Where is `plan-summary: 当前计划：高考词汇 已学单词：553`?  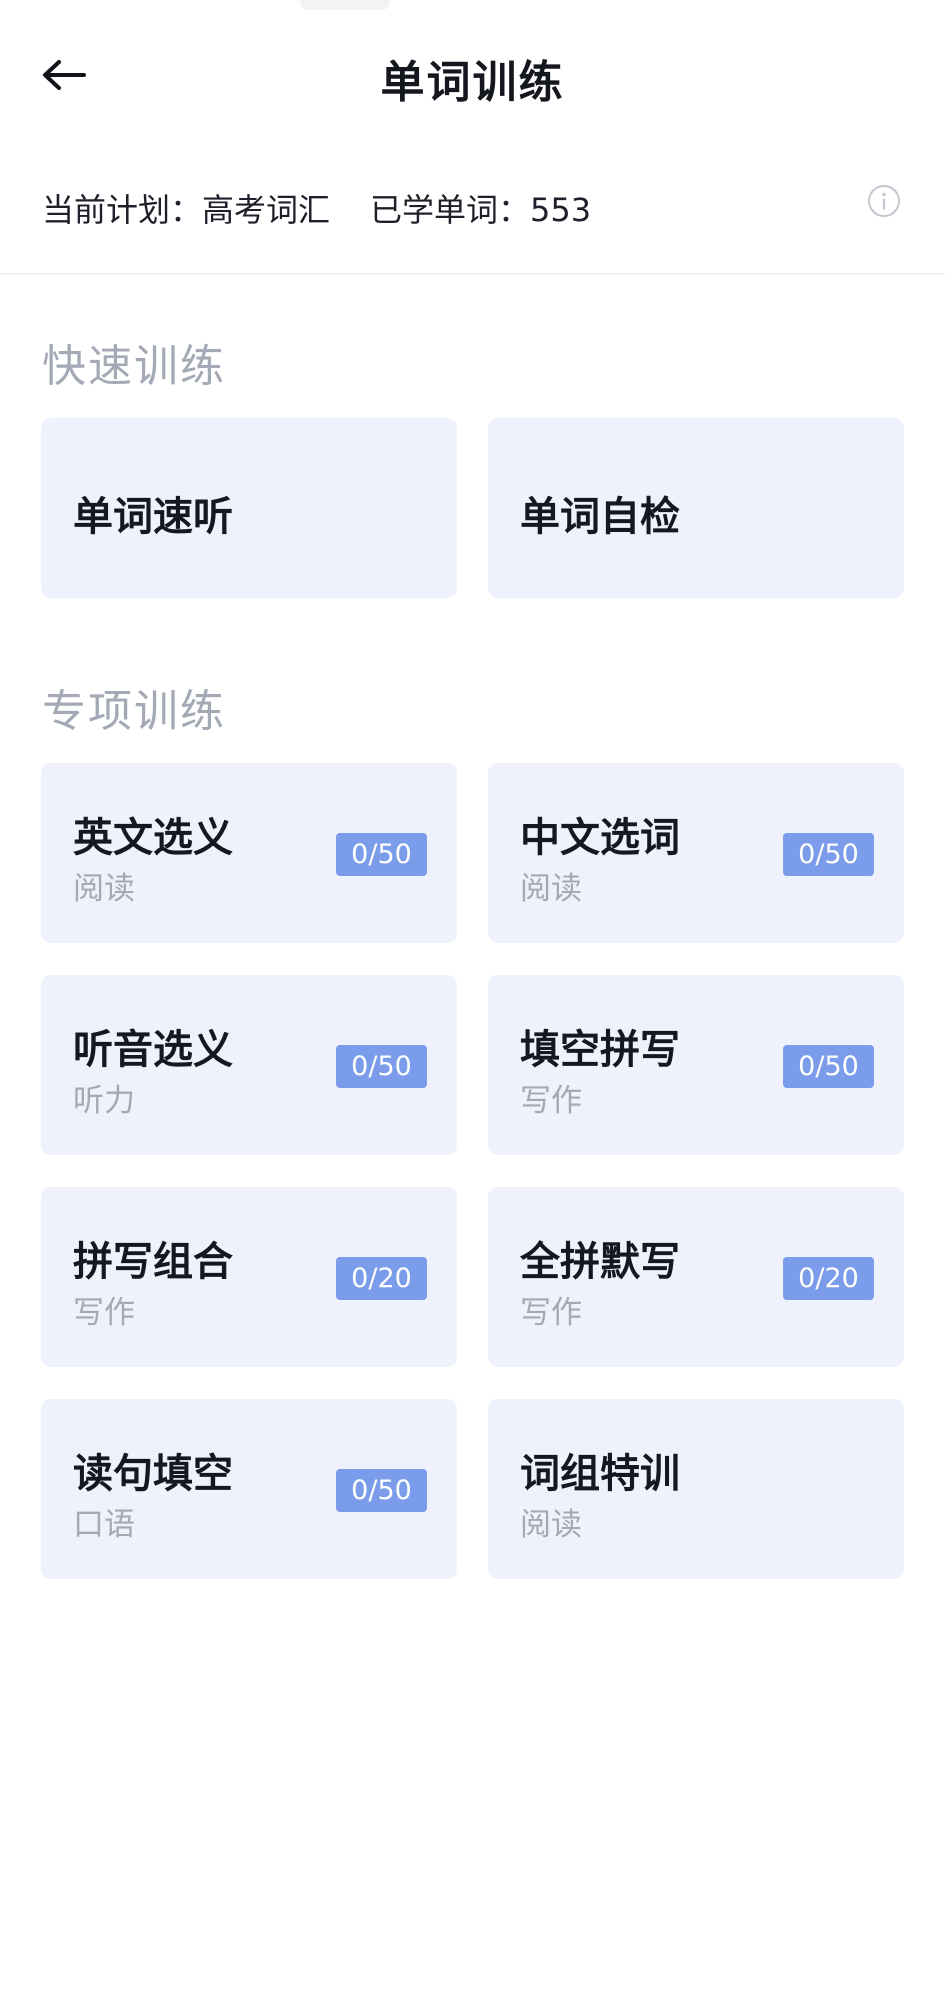
plan-summary: 当前计划：高考词汇 已学单词：553 is located at coordinates (316, 208).